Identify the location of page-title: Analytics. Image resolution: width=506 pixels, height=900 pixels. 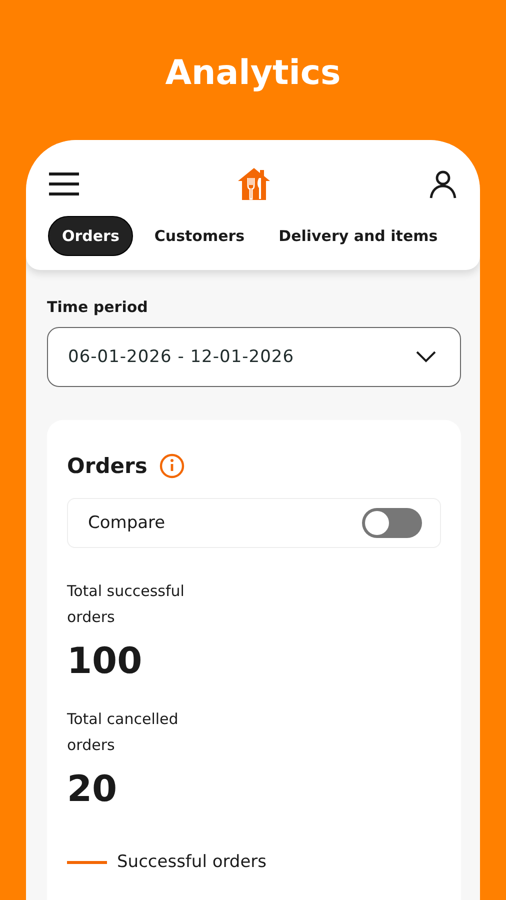
(253, 73).